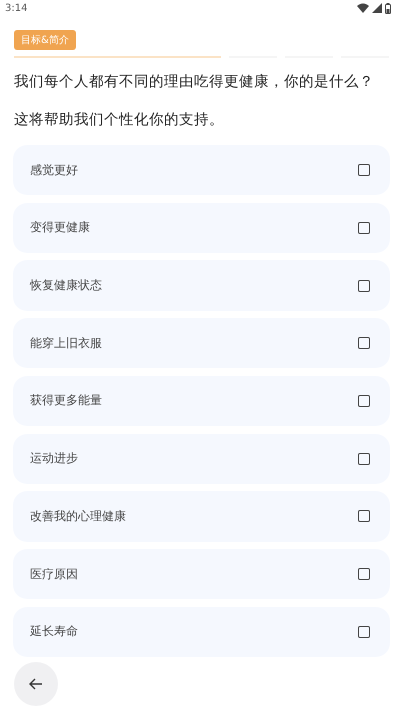 The image size is (403, 720). I want to click on option-card: 改善我的心理健康, so click(201, 516).